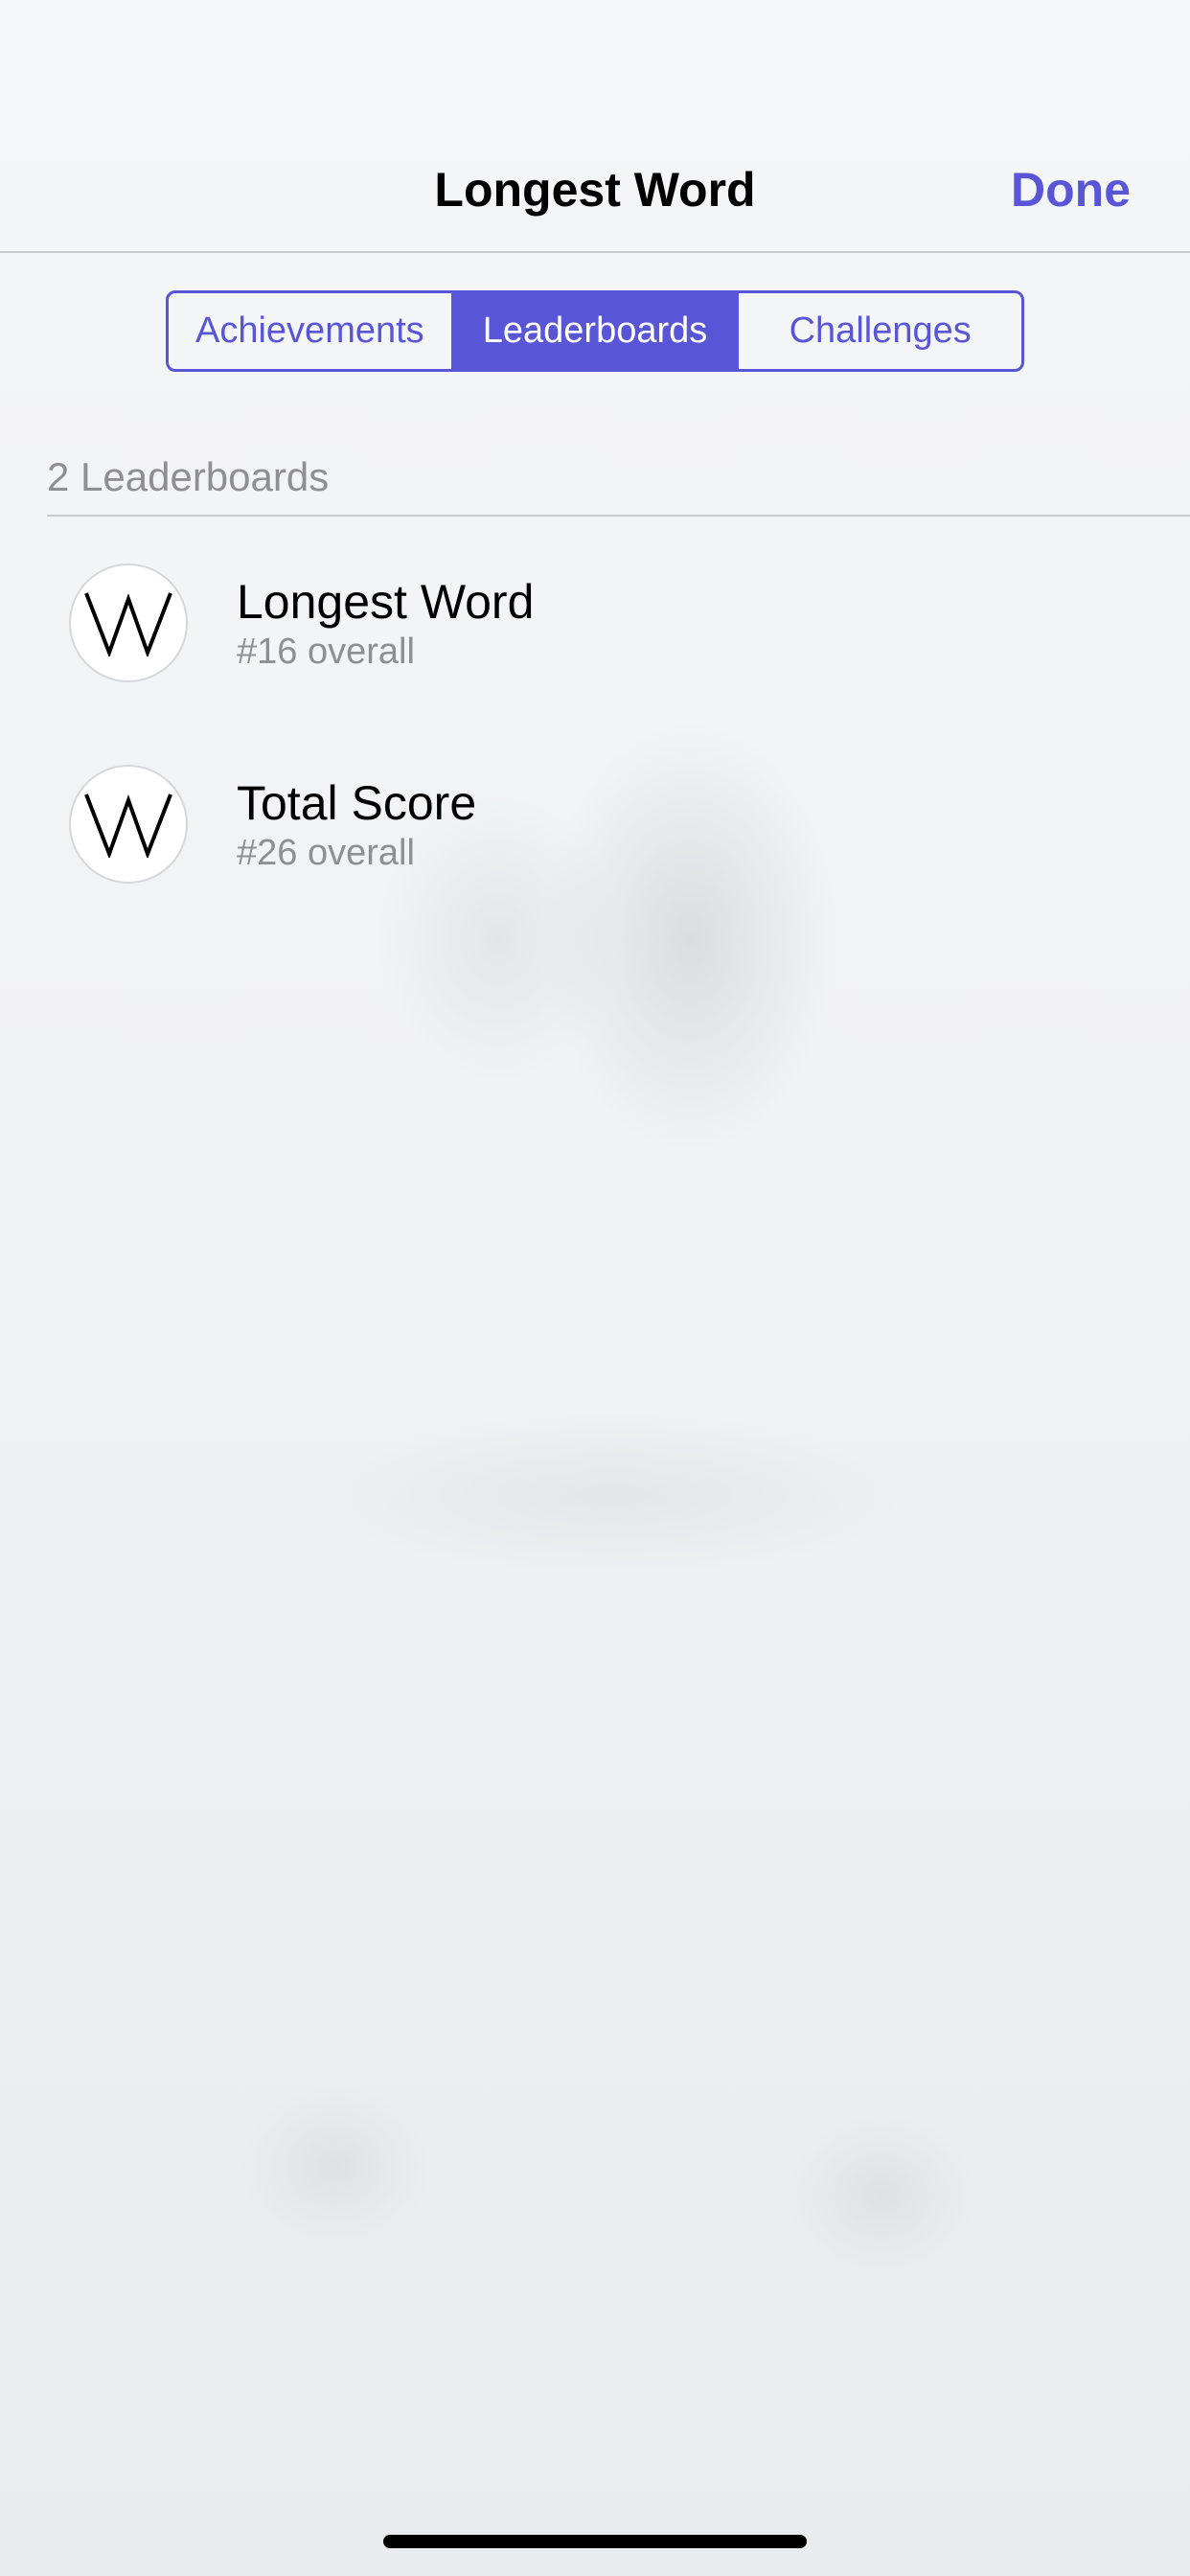 The width and height of the screenshot is (1190, 2576). Describe the element at coordinates (357, 803) in the screenshot. I see `leaderboard-title: Total Score` at that location.